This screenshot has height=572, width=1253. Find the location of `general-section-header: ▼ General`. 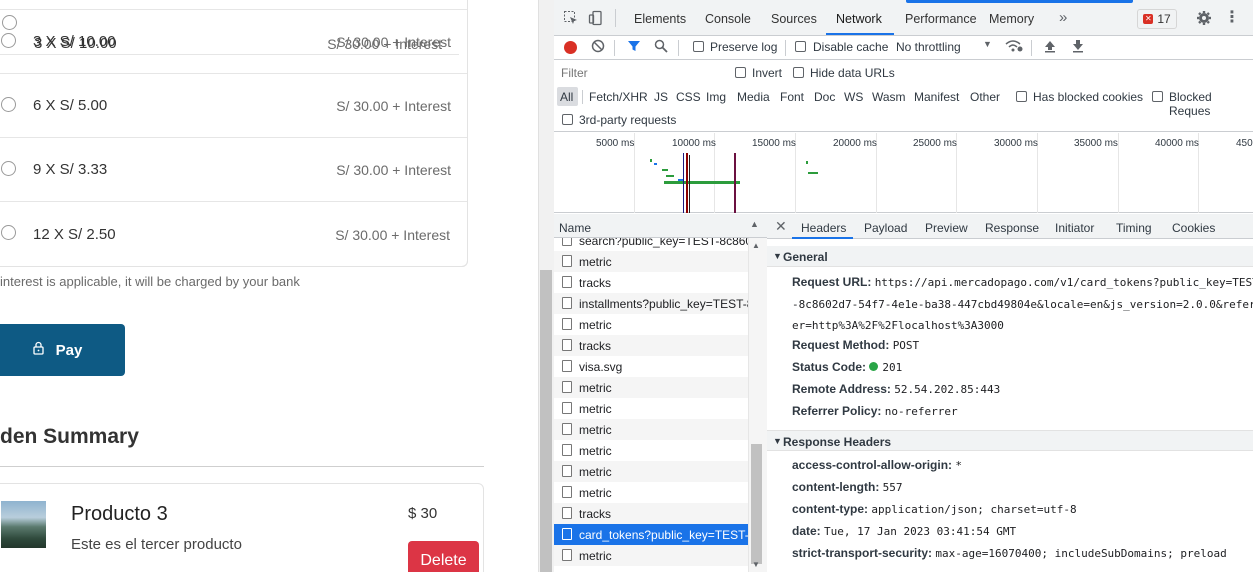

general-section-header: ▼ General is located at coordinates (1010, 256).